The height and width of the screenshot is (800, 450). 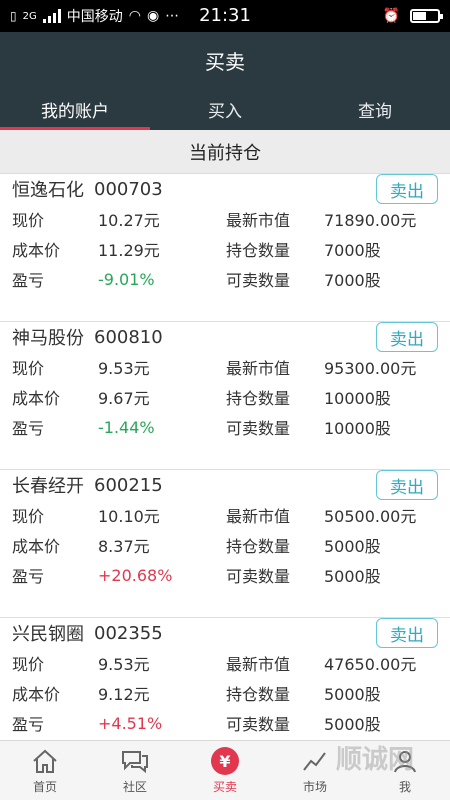 I want to click on signal-icon, so click(x=51, y=16).